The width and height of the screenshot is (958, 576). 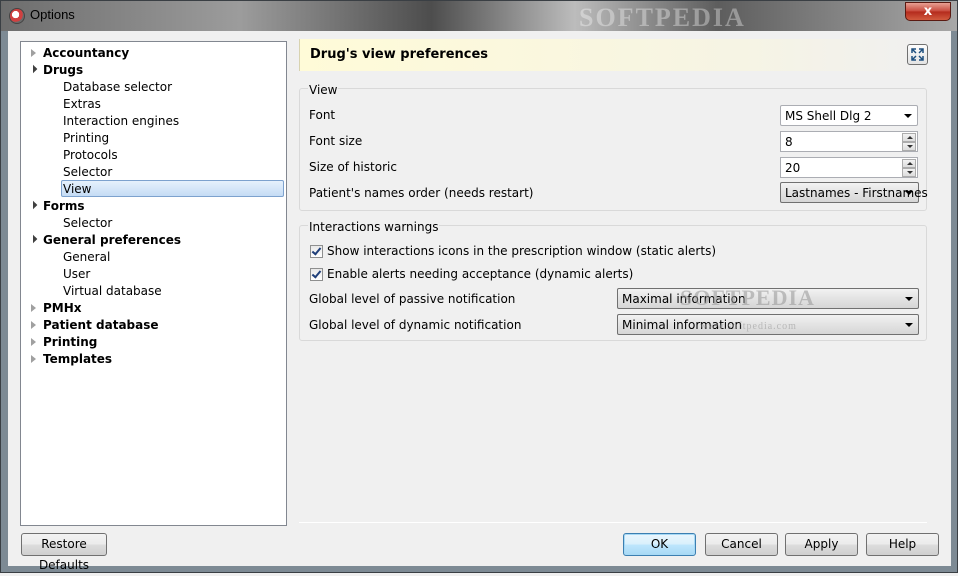 I want to click on softpedia-url-watermark: www.softpedia.com, so click(x=748, y=326).